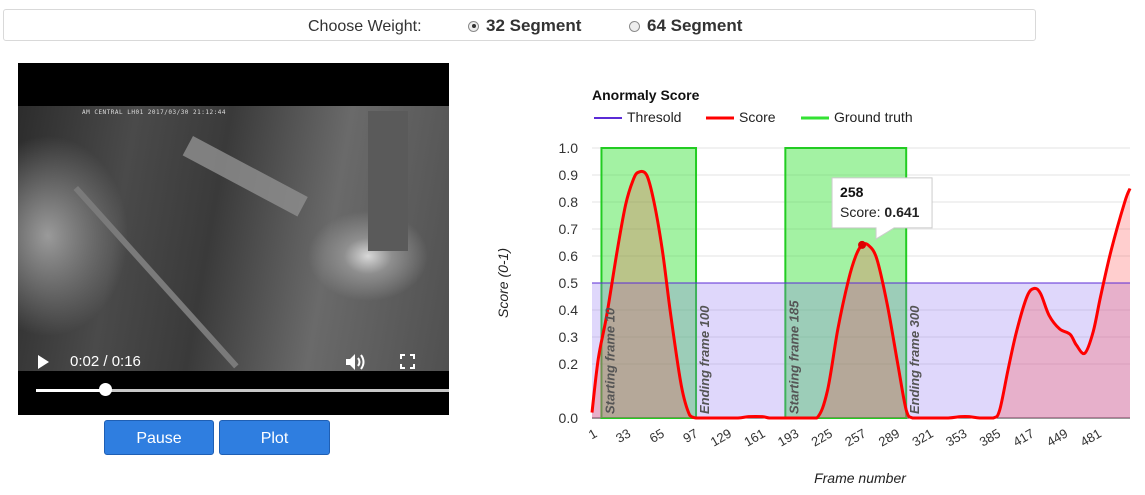 The width and height of the screenshot is (1145, 495). Describe the element at coordinates (860, 212) in the screenshot. I see `tooltip-score-label: Score:` at that location.